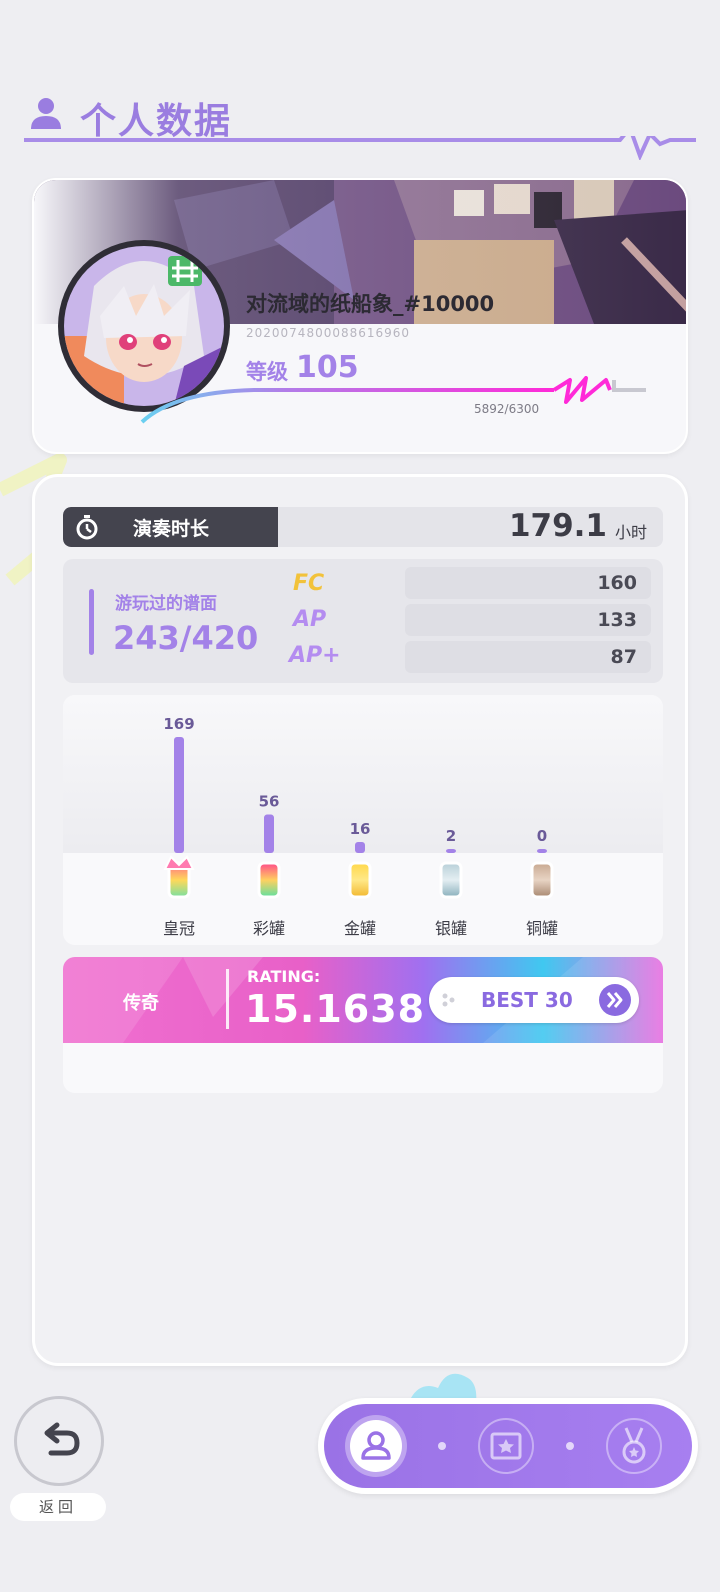  I want to click on undo-arrow-icon, so click(62, 1439).